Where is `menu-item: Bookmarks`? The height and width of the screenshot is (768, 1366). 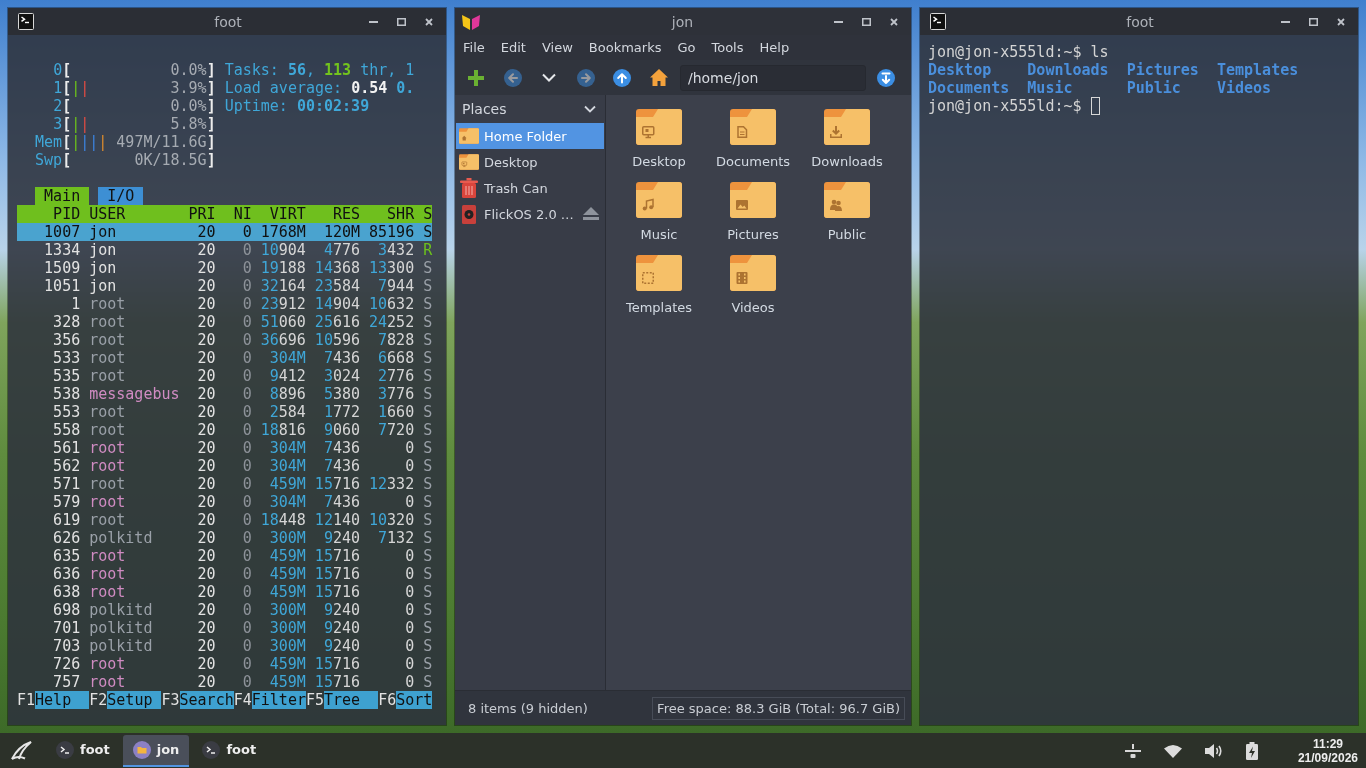 menu-item: Bookmarks is located at coordinates (625, 47).